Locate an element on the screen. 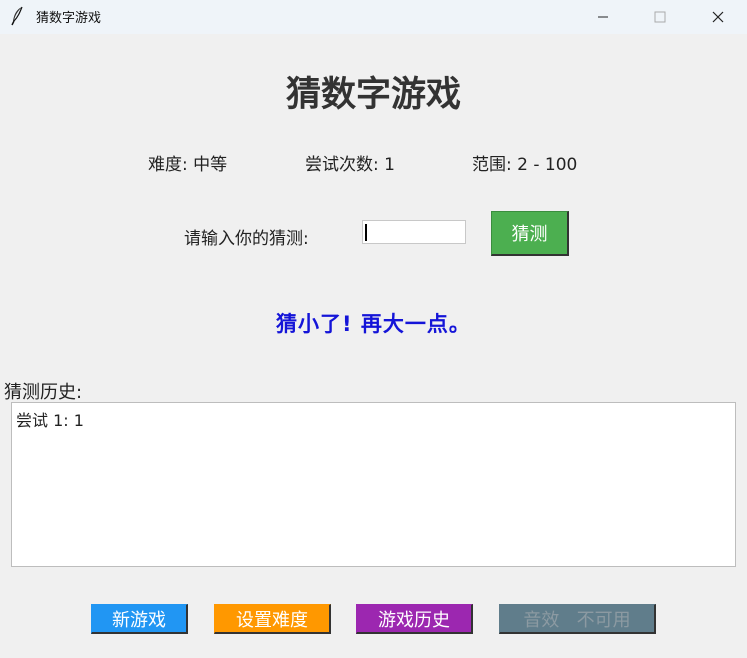 This screenshot has height=658, width=747. minimize-icon is located at coordinates (603, 17).